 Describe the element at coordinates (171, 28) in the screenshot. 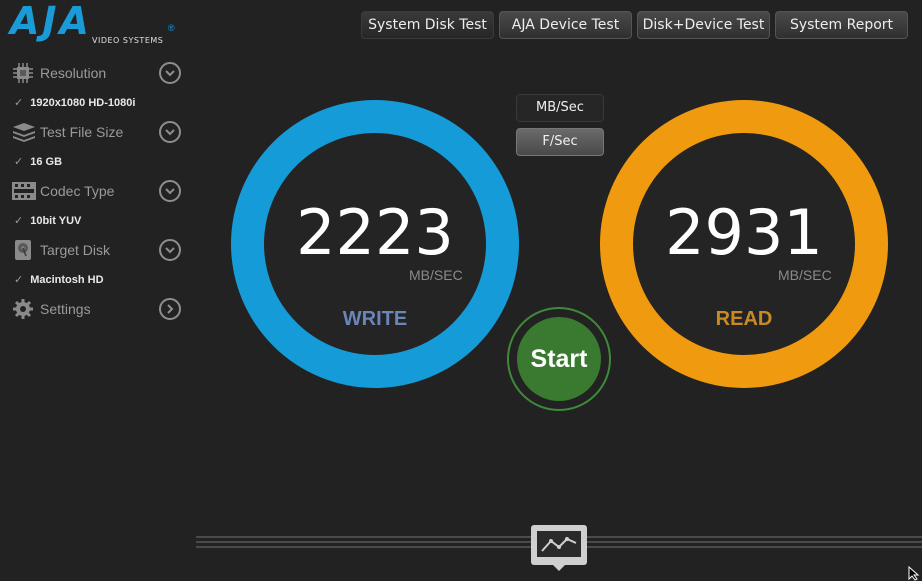

I see `logo-registered-mark: ®` at that location.